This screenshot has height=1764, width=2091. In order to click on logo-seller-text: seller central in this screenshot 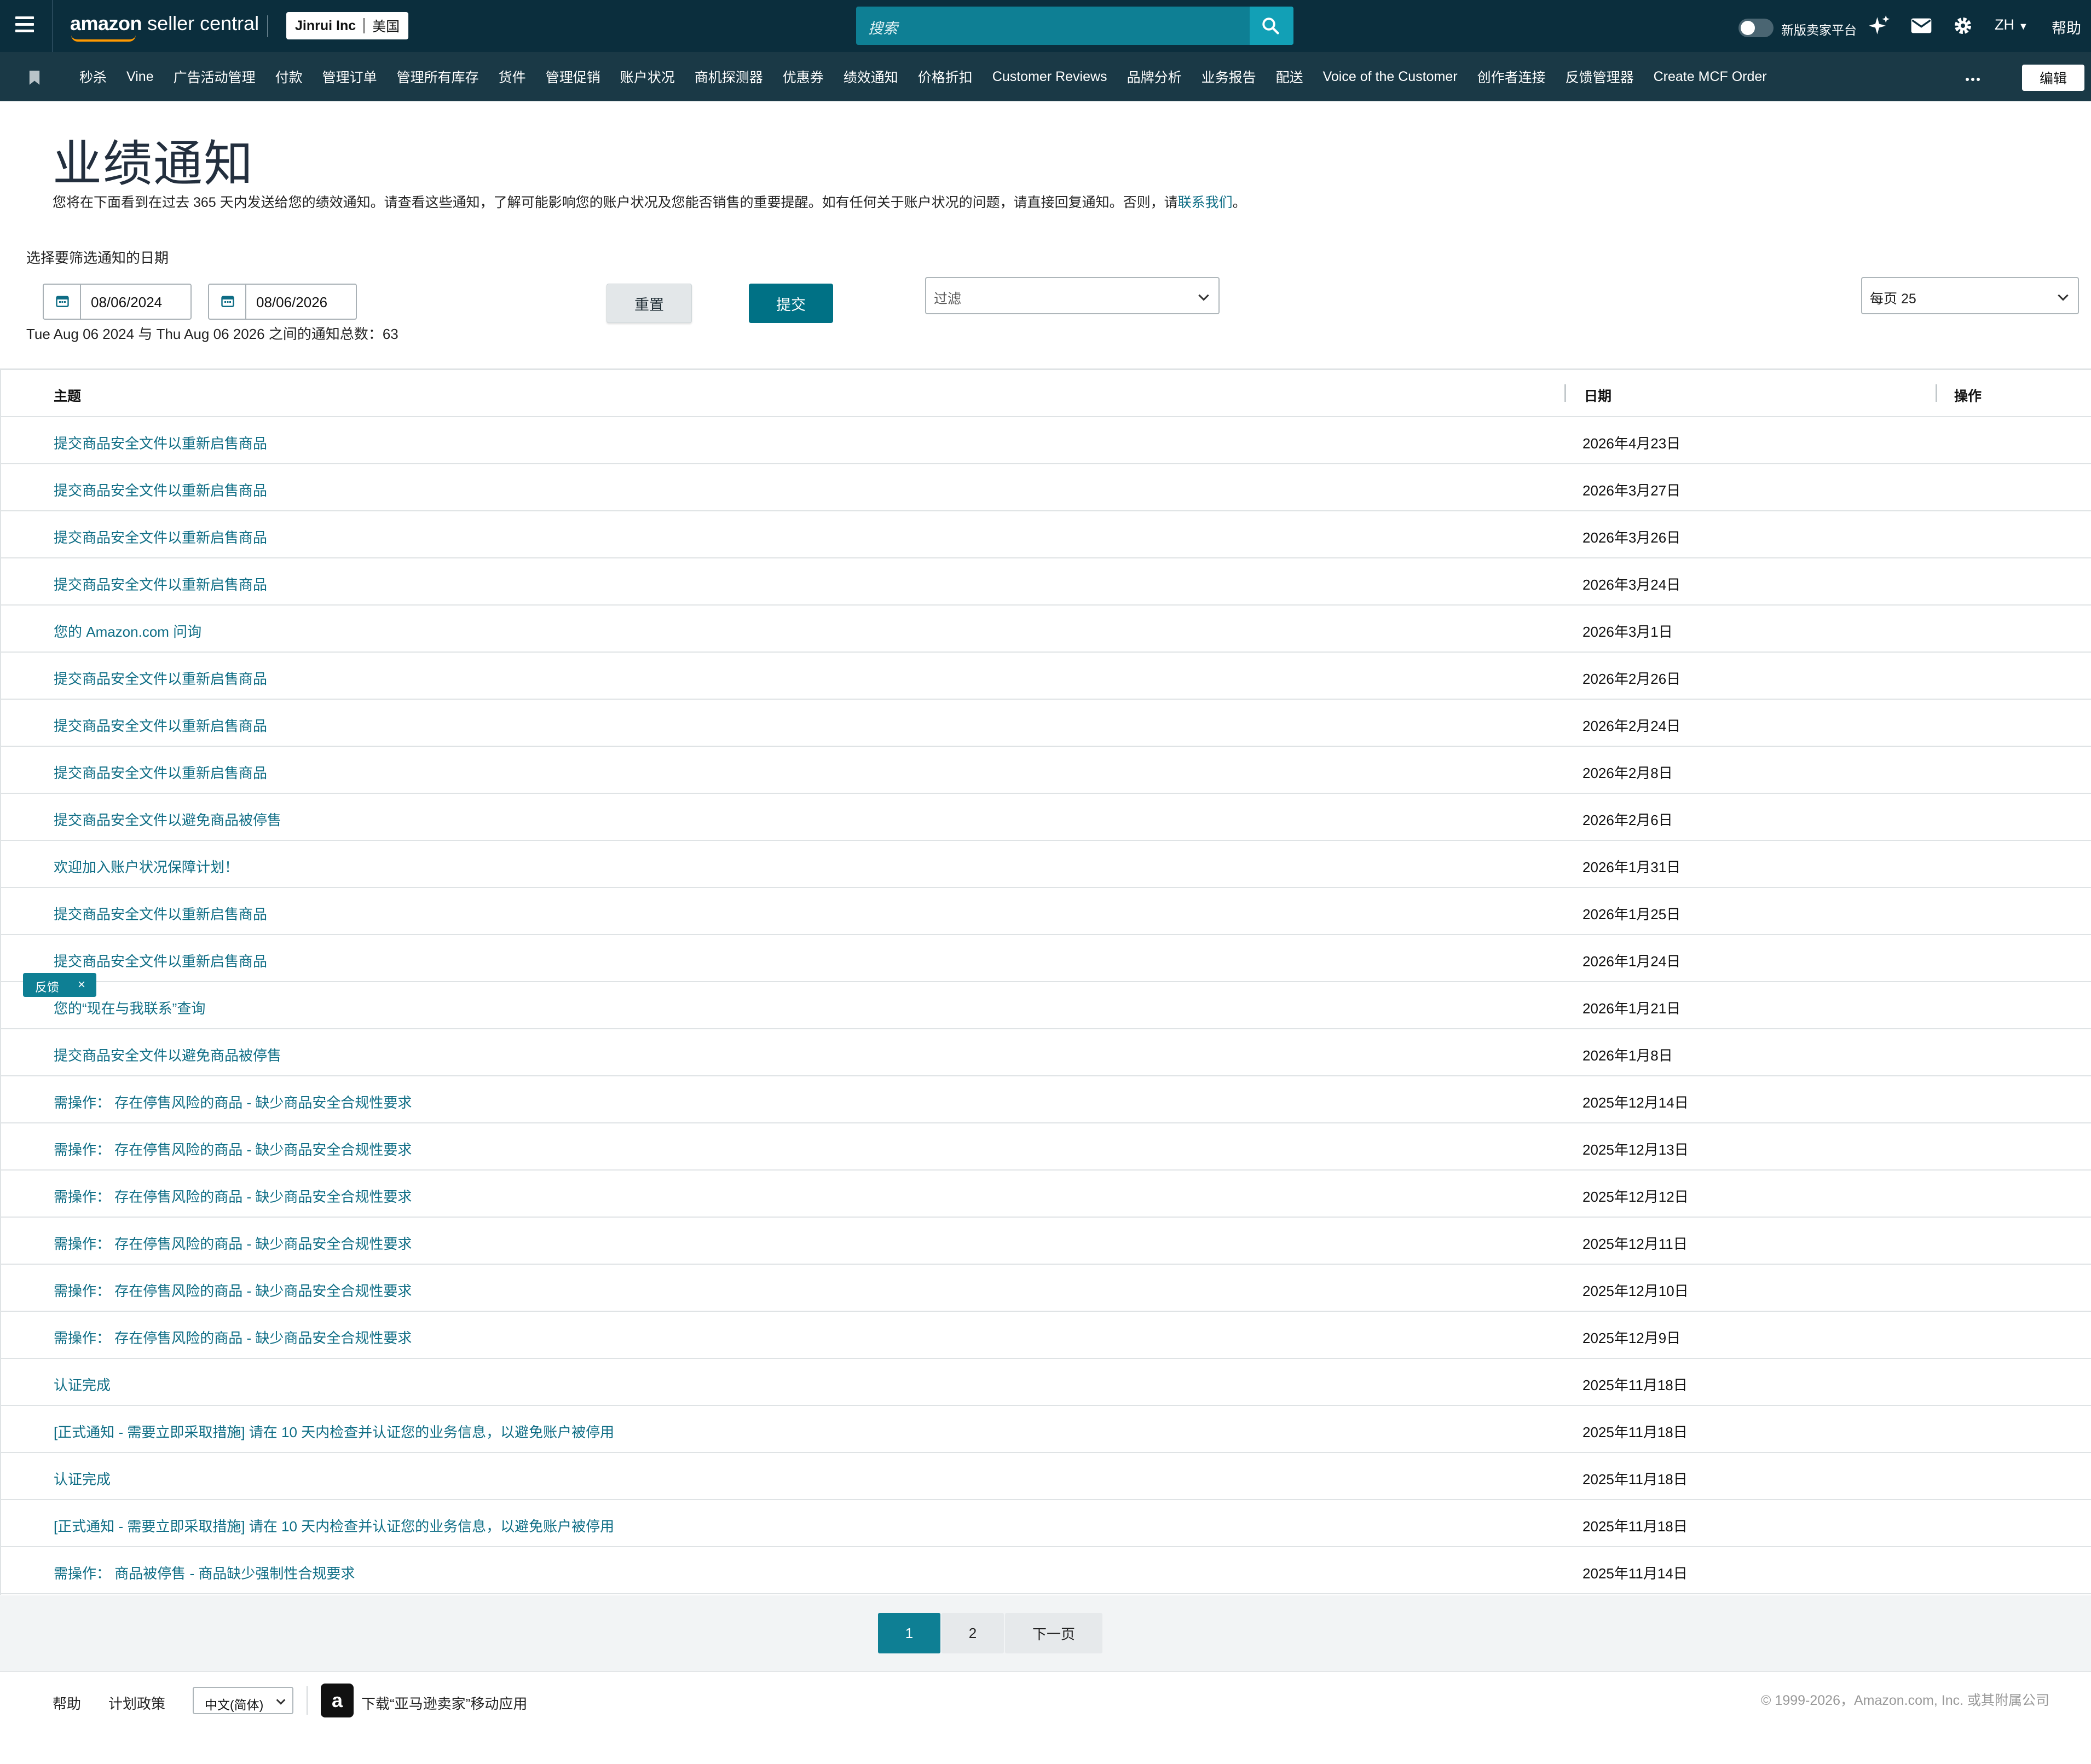, I will do `click(203, 23)`.